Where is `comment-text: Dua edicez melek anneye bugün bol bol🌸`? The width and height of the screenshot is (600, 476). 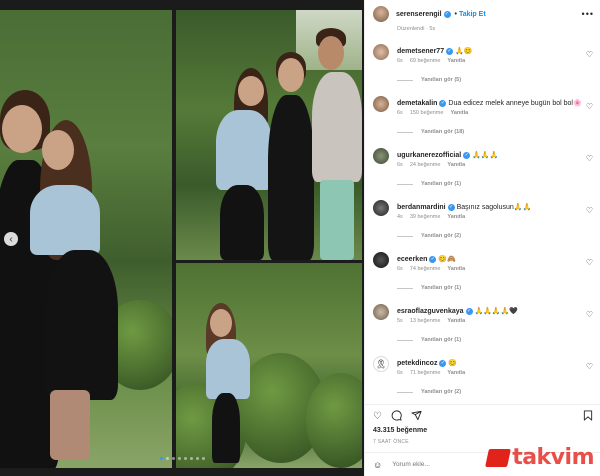
comment-text: Dua edicez melek anneye bugün bol bol🌸 is located at coordinates (514, 103).